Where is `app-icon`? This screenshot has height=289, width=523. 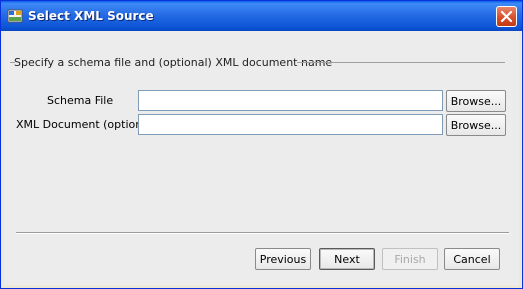
app-icon is located at coordinates (15, 16).